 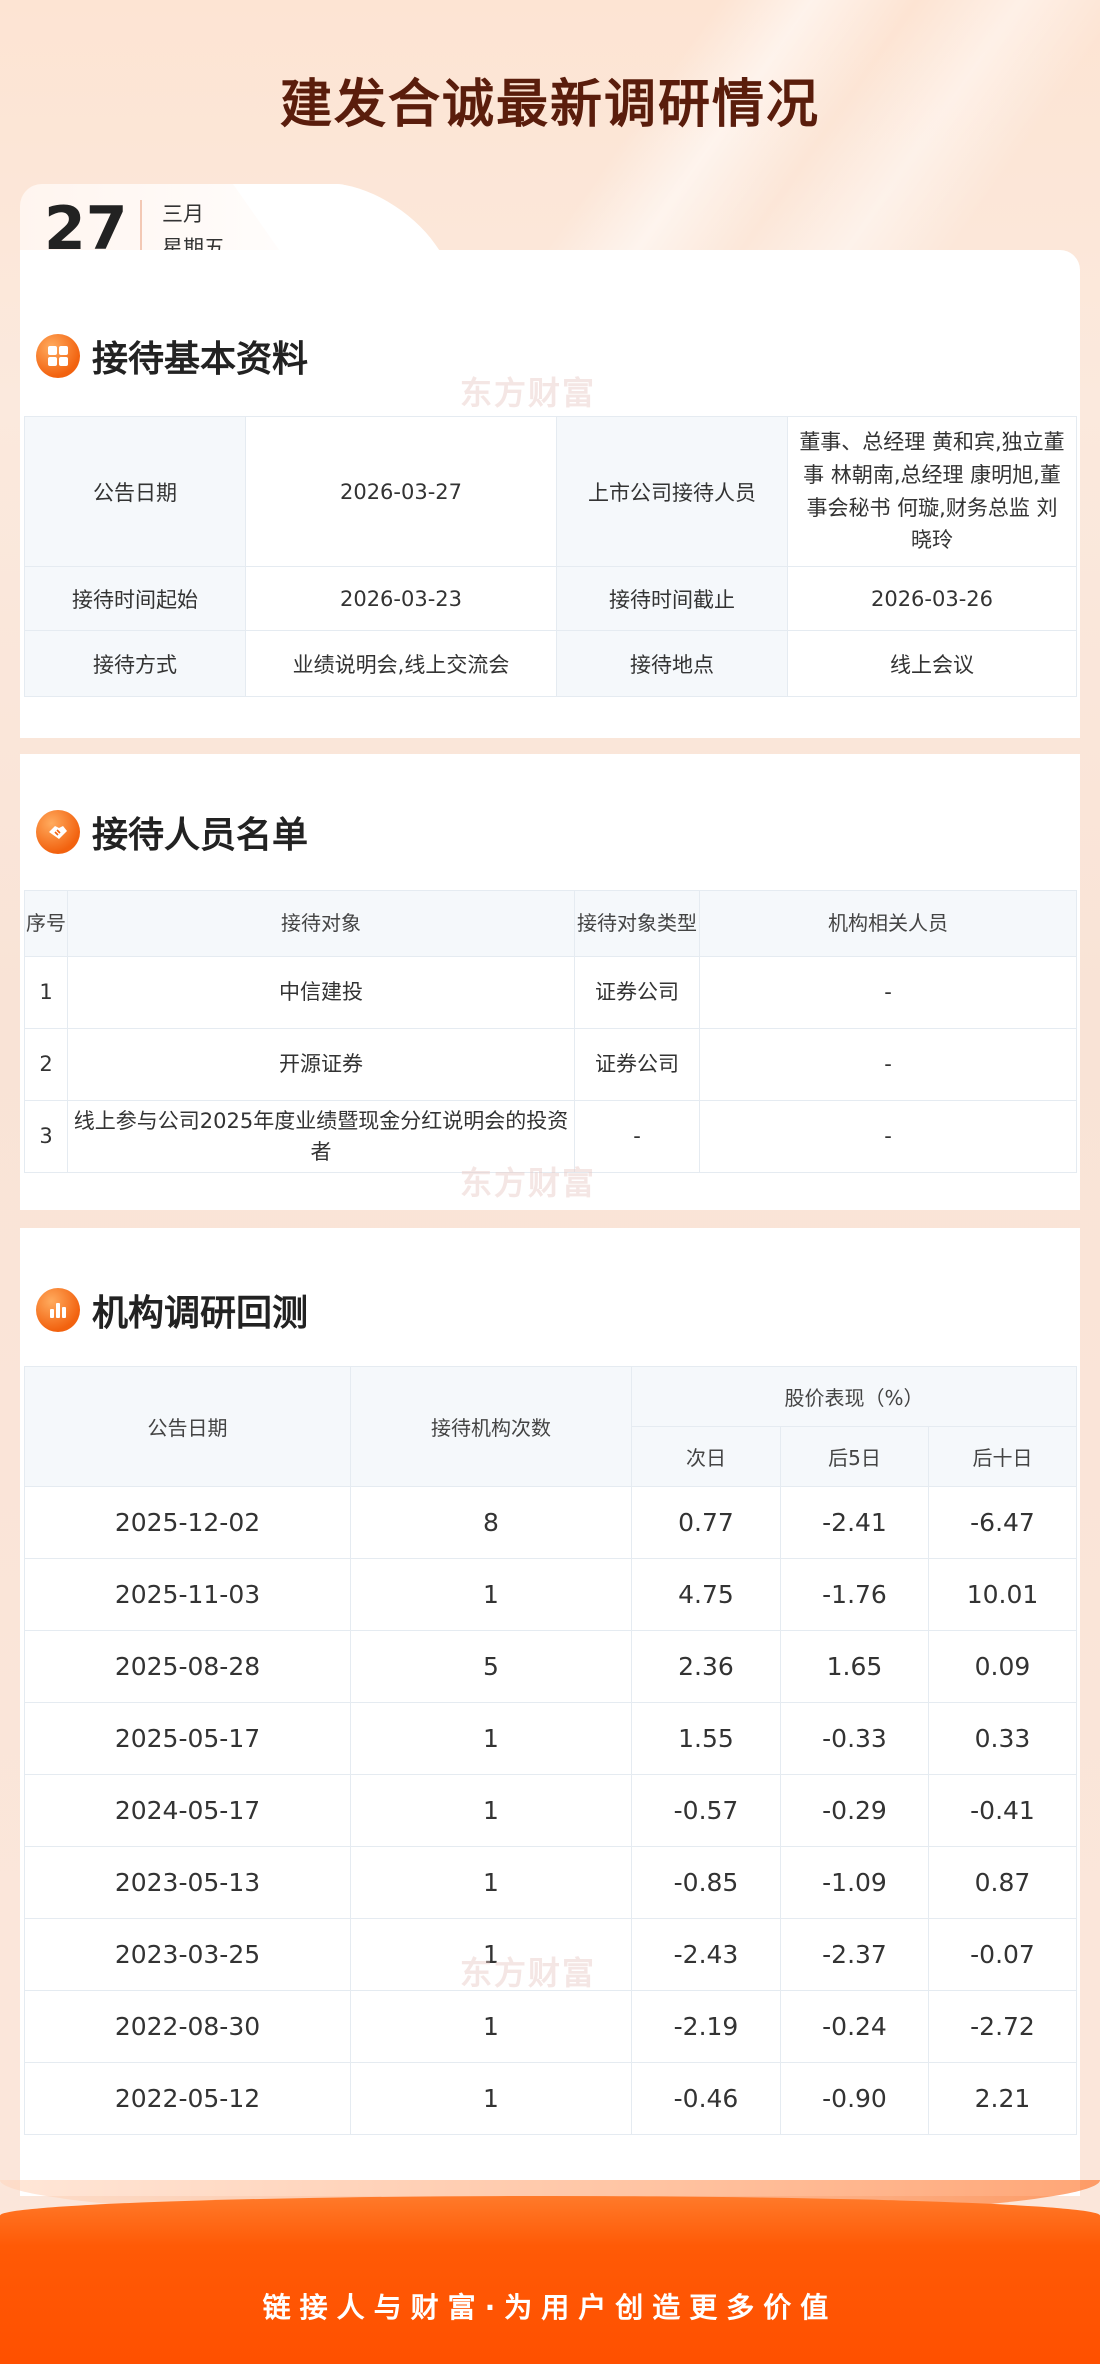 I want to click on backtest-title: 机构调研回测, so click(x=200, y=1313).